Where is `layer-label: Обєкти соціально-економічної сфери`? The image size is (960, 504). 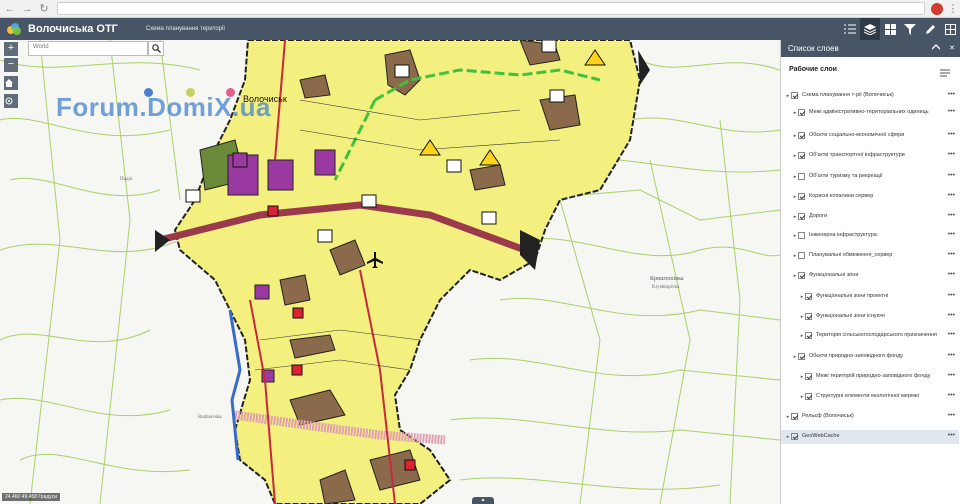
layer-label: Обєкти соціально-економічної сфери is located at coordinates (857, 135).